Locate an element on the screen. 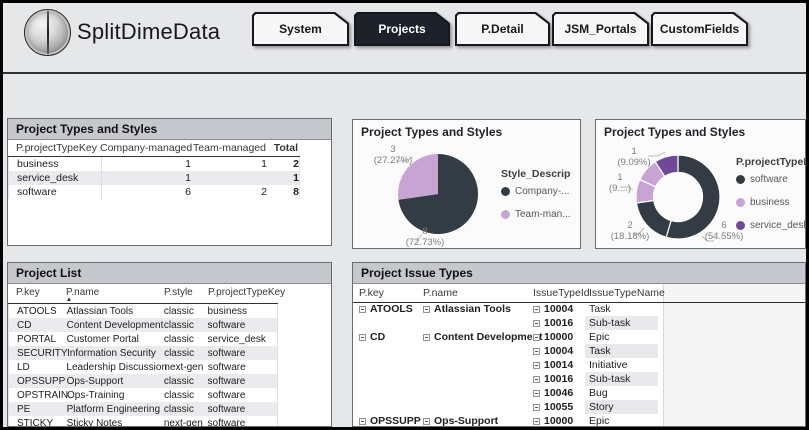 The height and width of the screenshot is (430, 809). table-row: ATOOLS Atlassian Tools classic business is located at coordinates (143, 311).